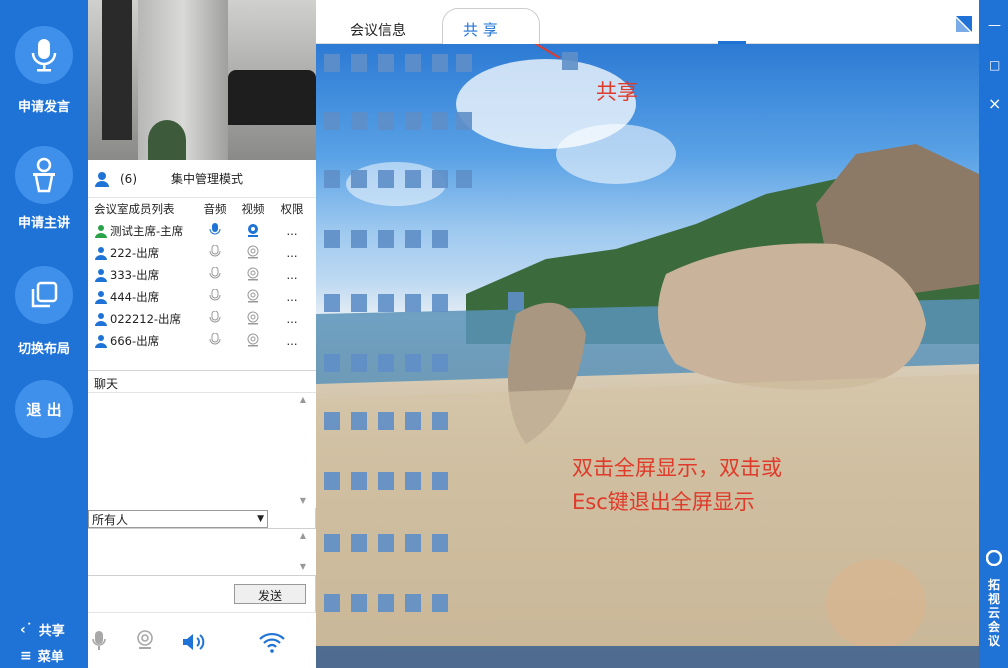  Describe the element at coordinates (202, 552) in the screenshot. I see `chat-input: ▲ ▼` at that location.